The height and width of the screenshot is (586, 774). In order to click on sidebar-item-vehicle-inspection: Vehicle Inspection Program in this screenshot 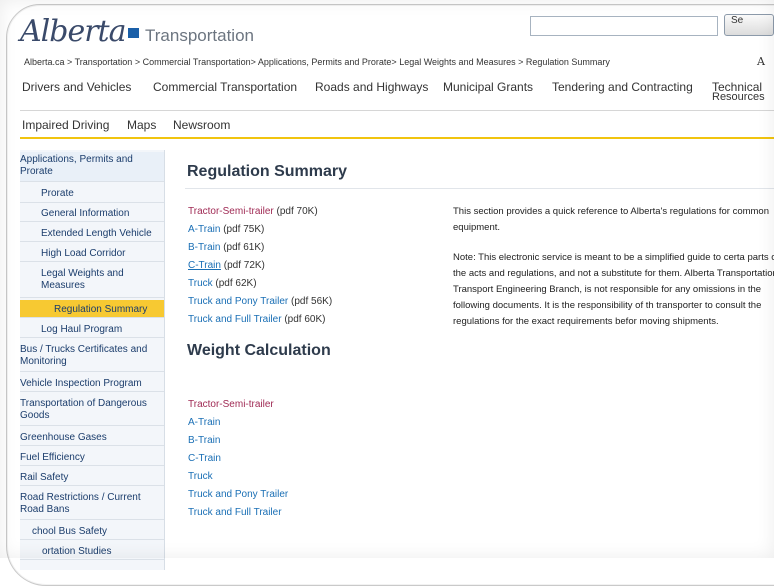, I will do `click(92, 383)`.